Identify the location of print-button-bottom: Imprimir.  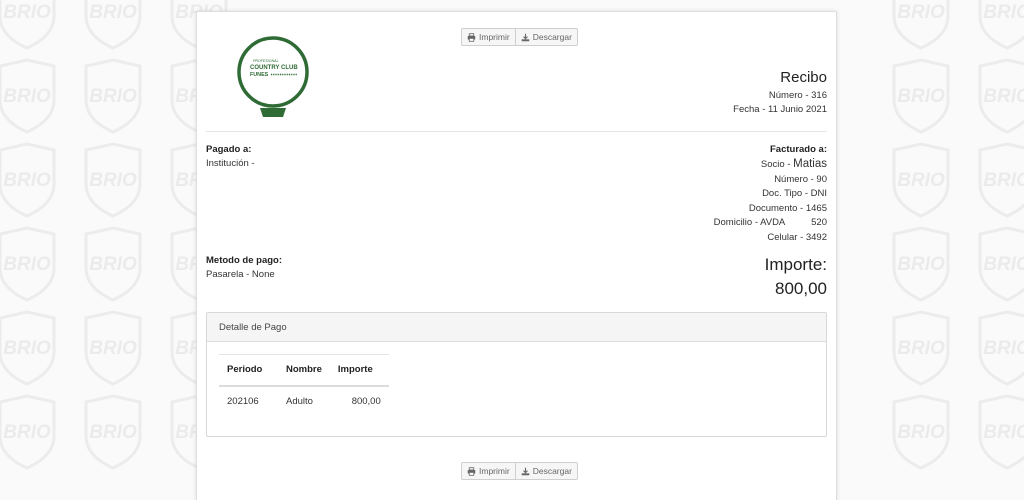
(488, 471).